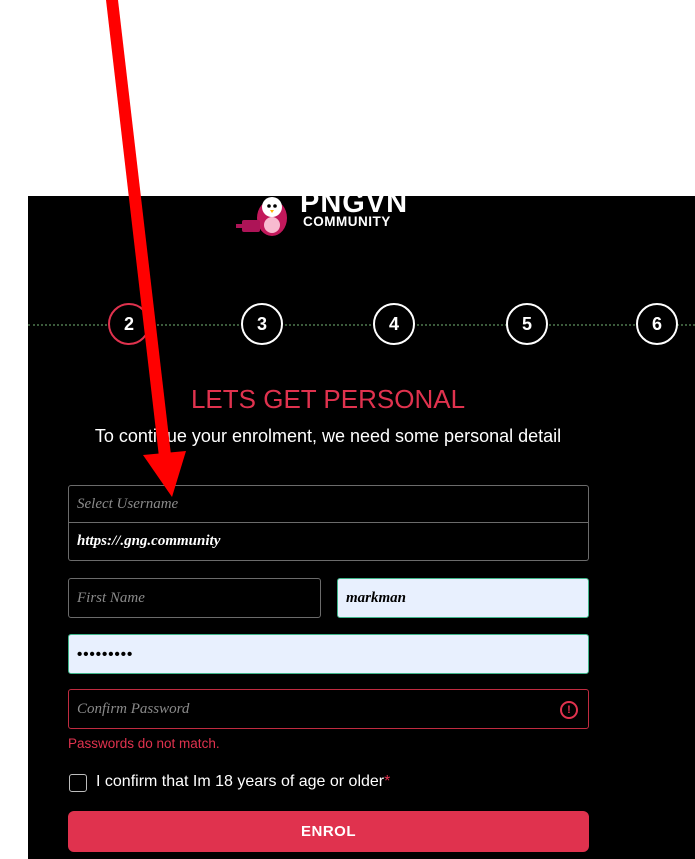  I want to click on last-name-value: markman, so click(376, 597).